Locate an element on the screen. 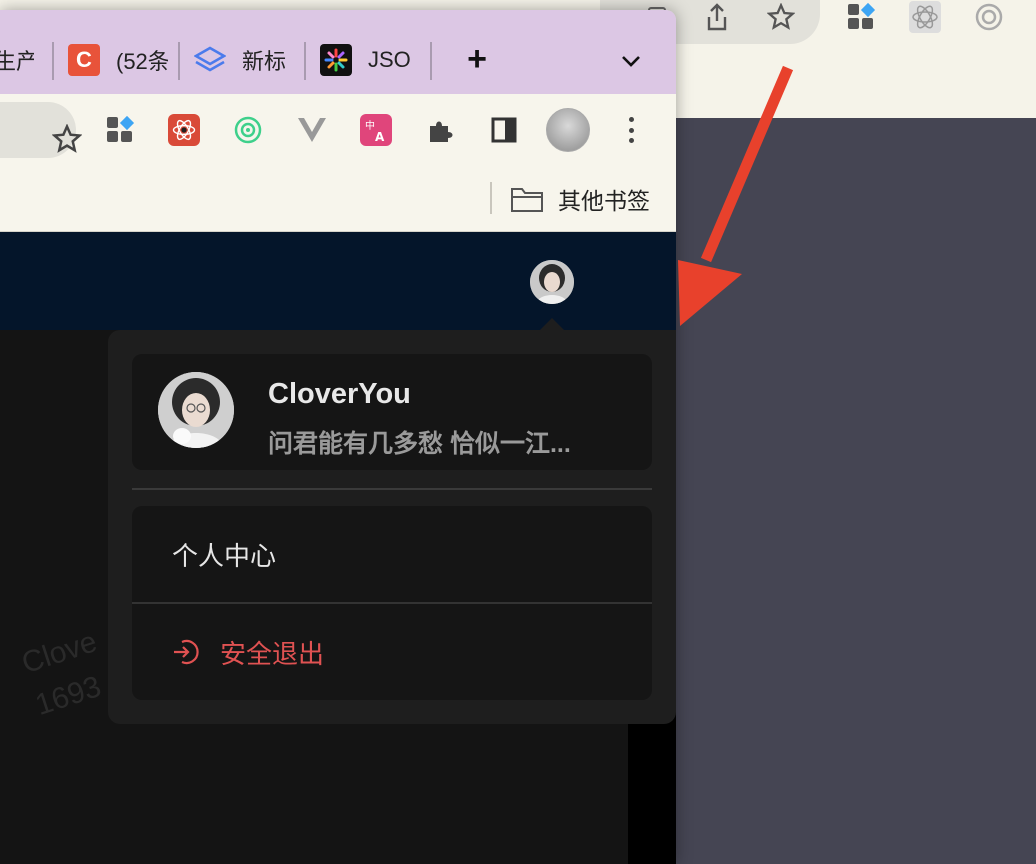 This screenshot has height=864, width=1036. tab-search-chevron-icon is located at coordinates (631, 61).